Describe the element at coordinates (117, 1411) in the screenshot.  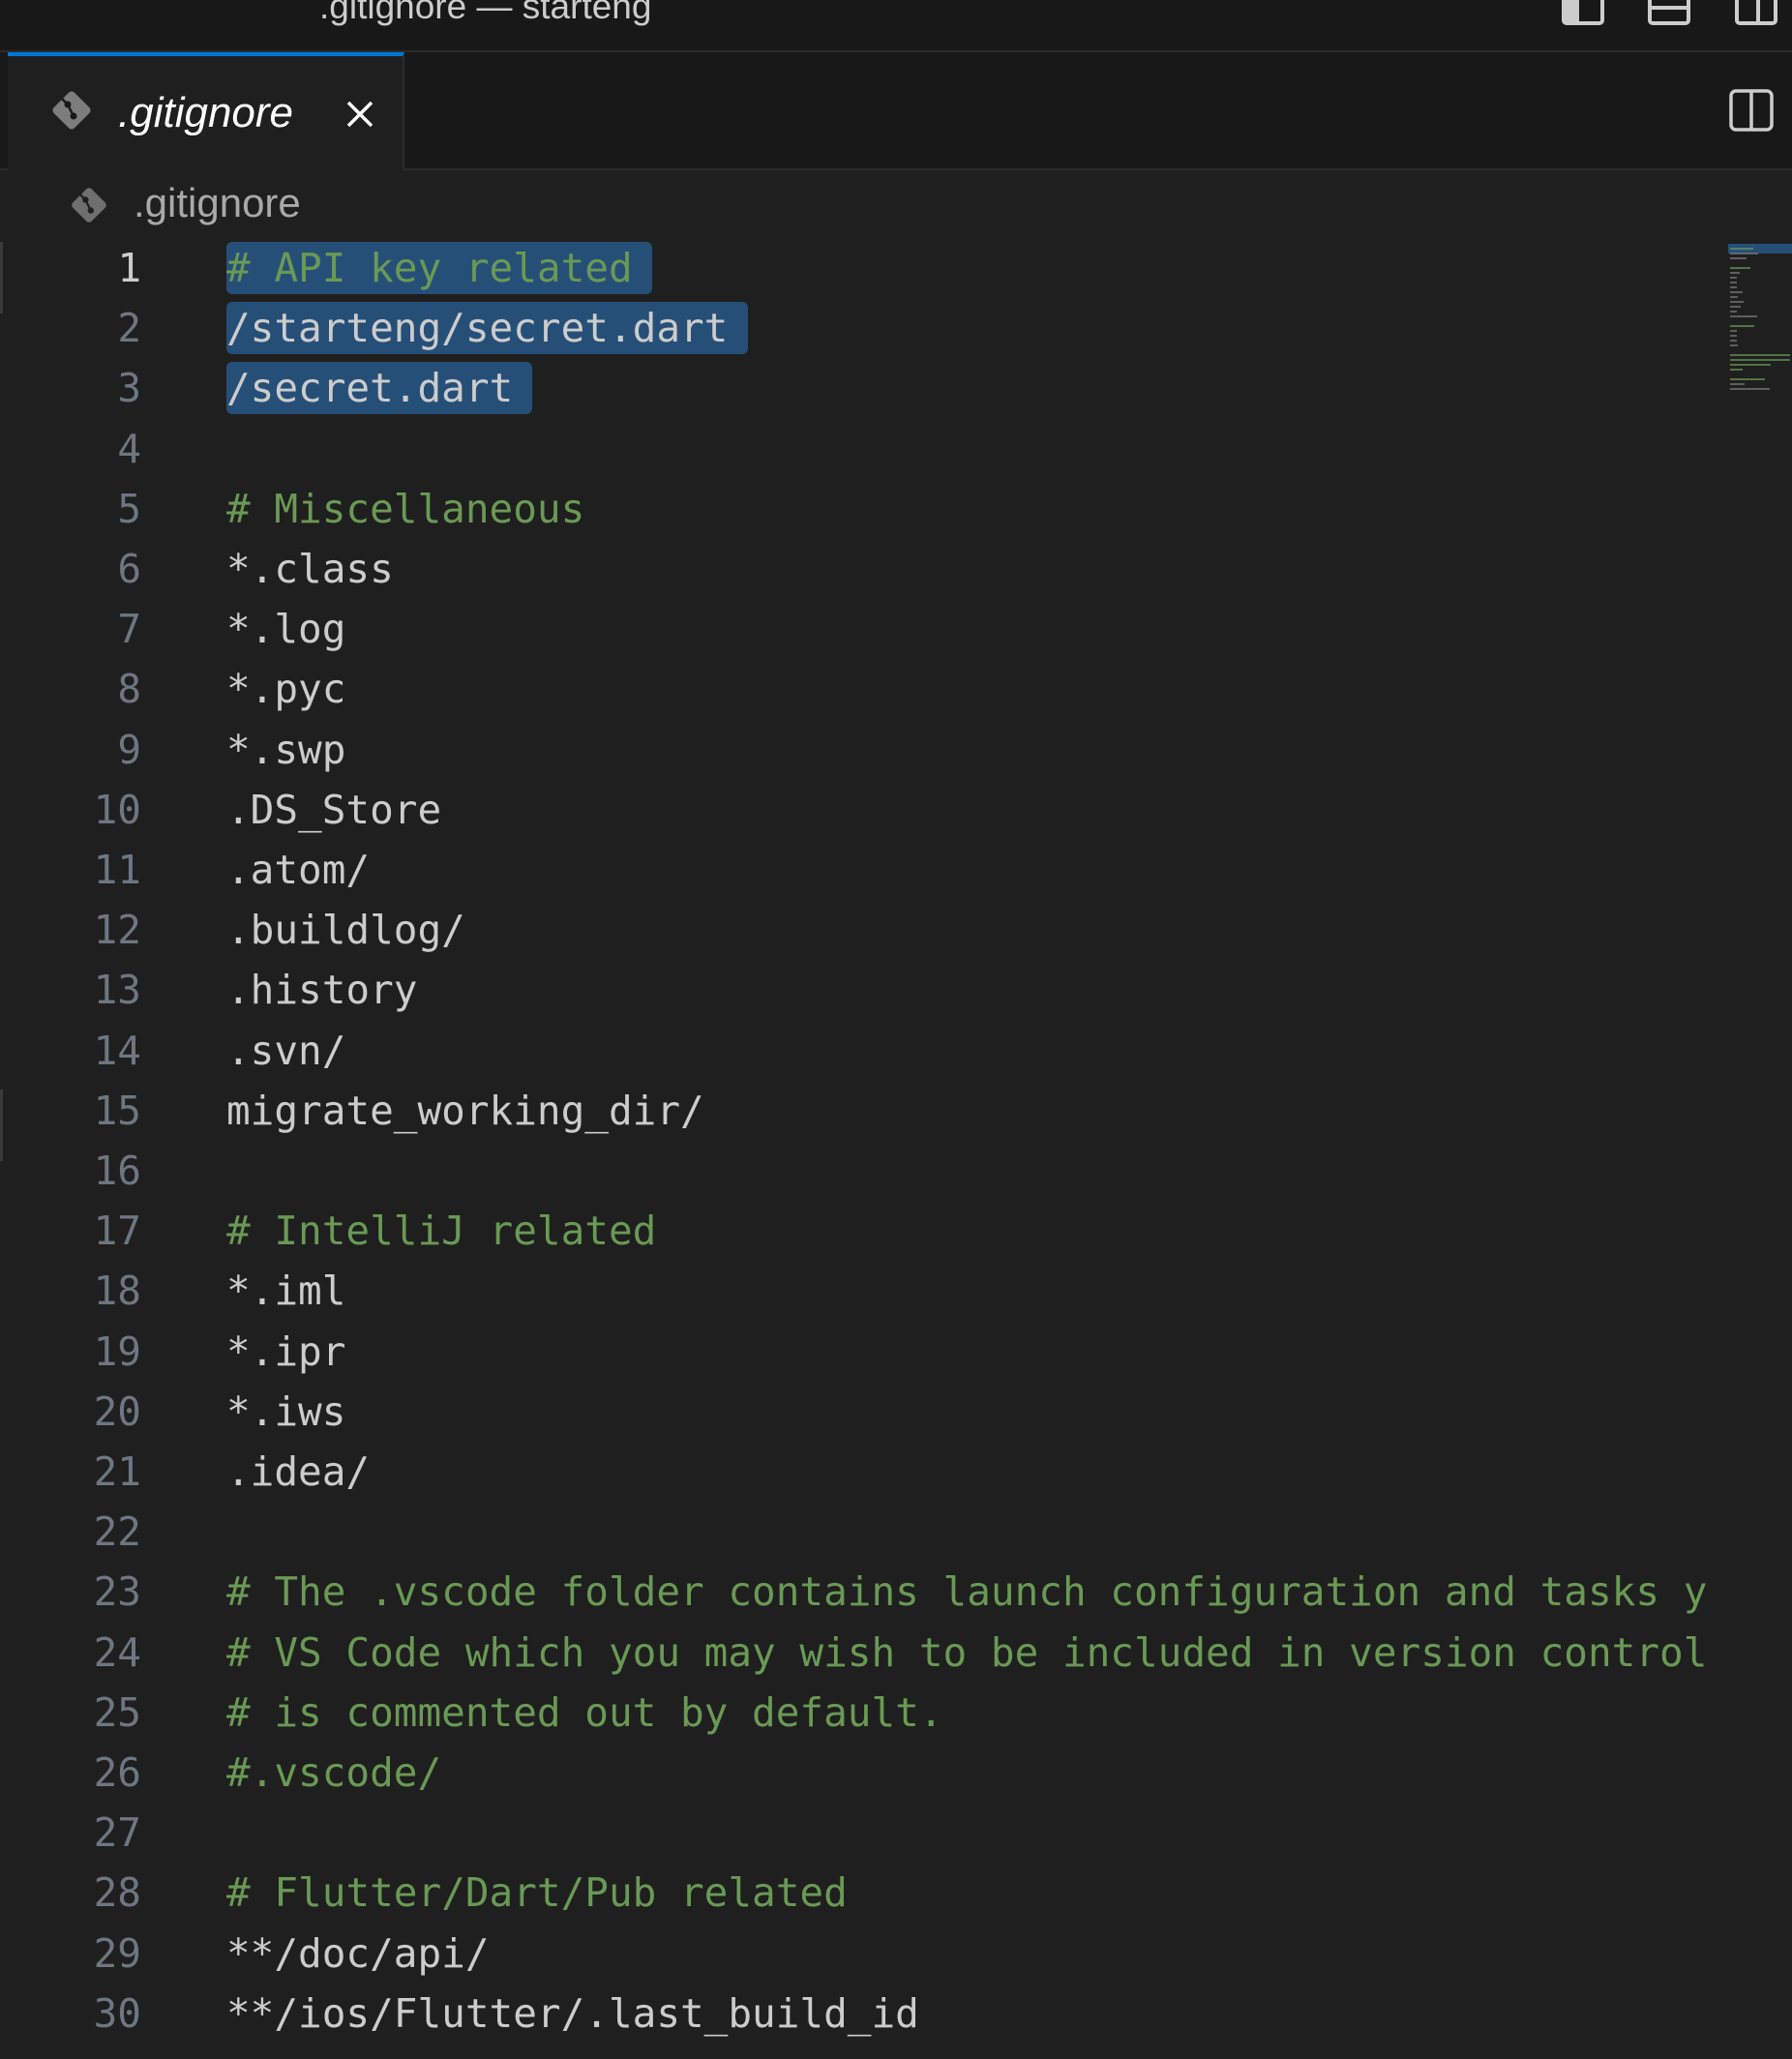
I see `line-number: 20` at that location.